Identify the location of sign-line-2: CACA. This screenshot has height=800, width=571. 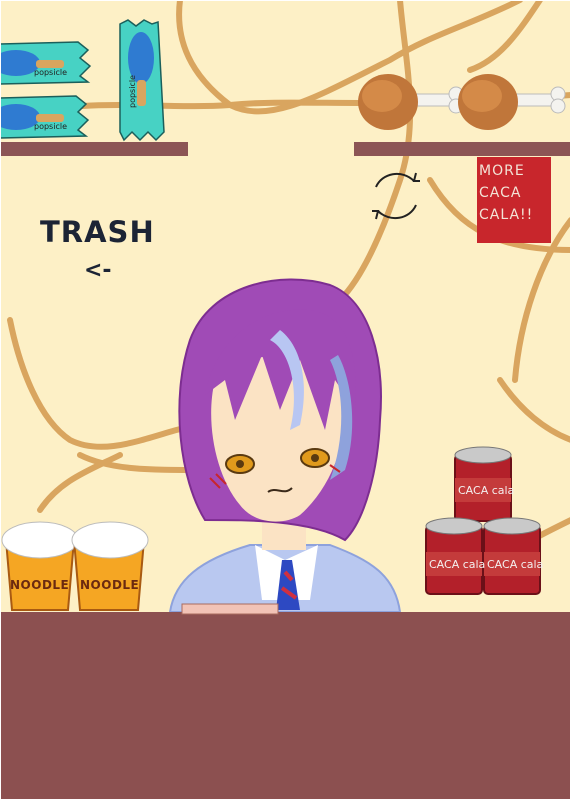
(500, 193).